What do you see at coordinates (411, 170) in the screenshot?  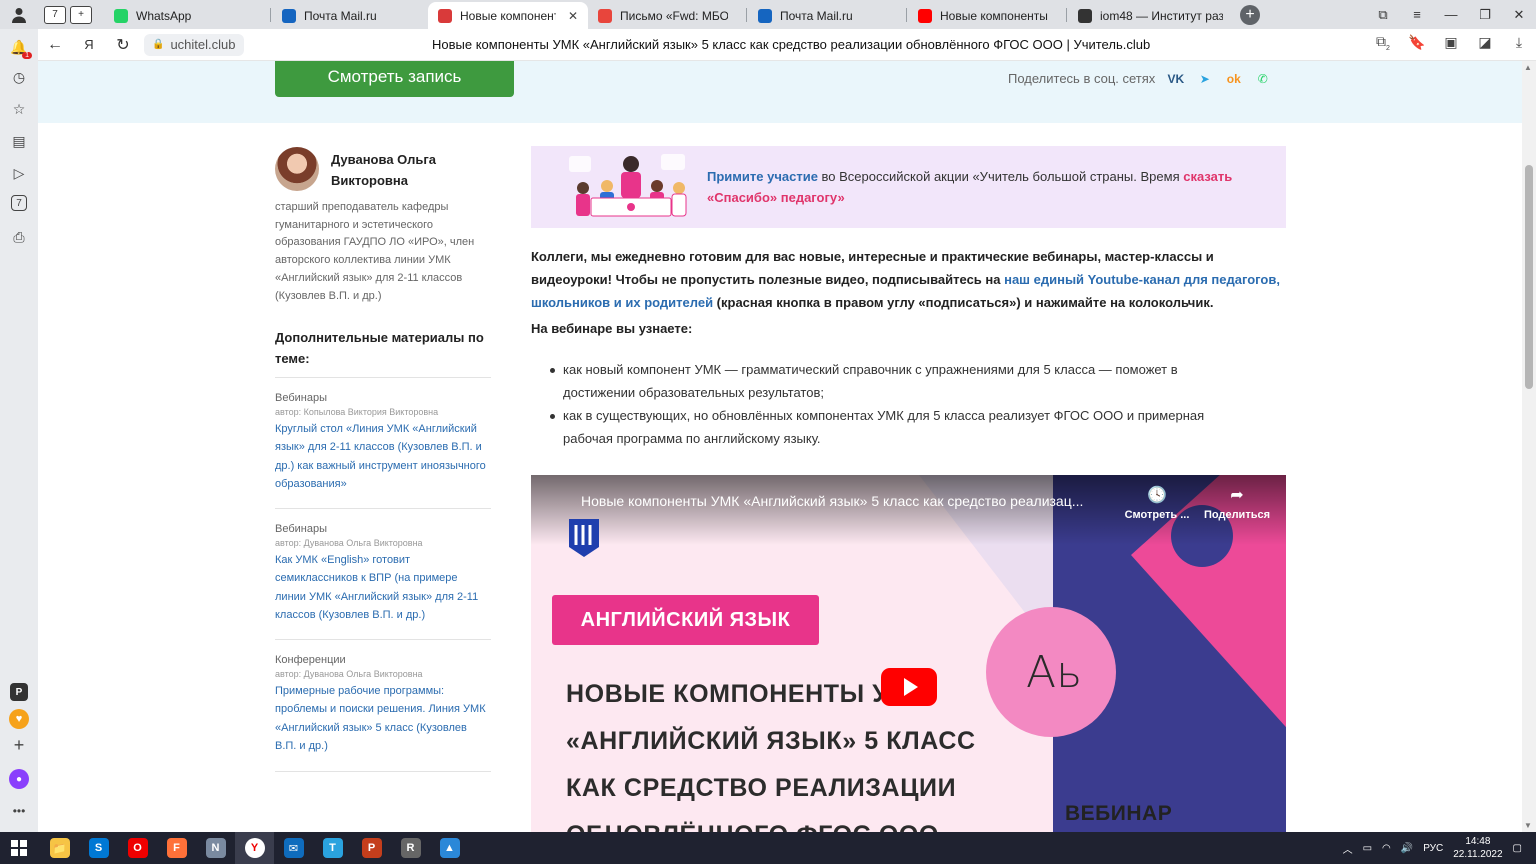 I see `author-name: Дуванова Ольга Викторовна` at bounding box center [411, 170].